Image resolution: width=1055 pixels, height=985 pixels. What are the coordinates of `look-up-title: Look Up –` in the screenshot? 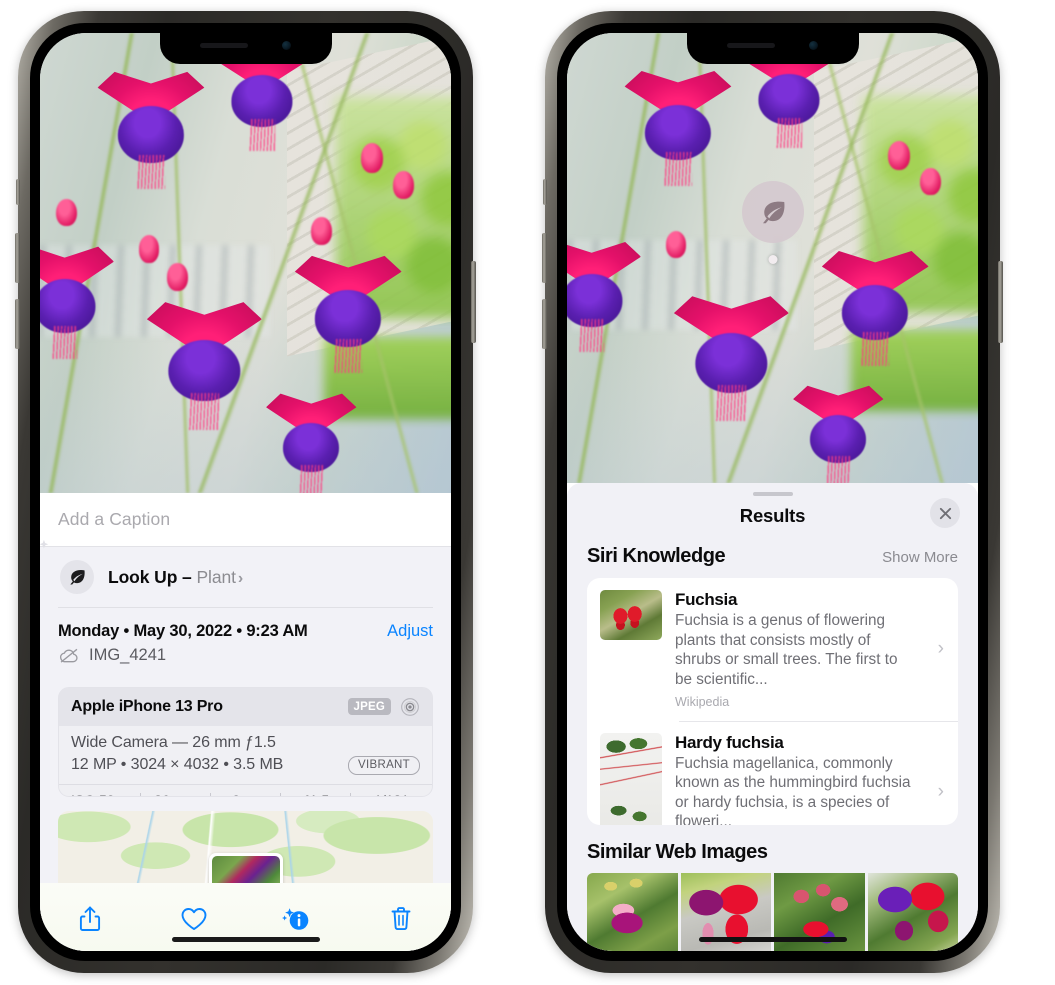 It's located at (150, 576).